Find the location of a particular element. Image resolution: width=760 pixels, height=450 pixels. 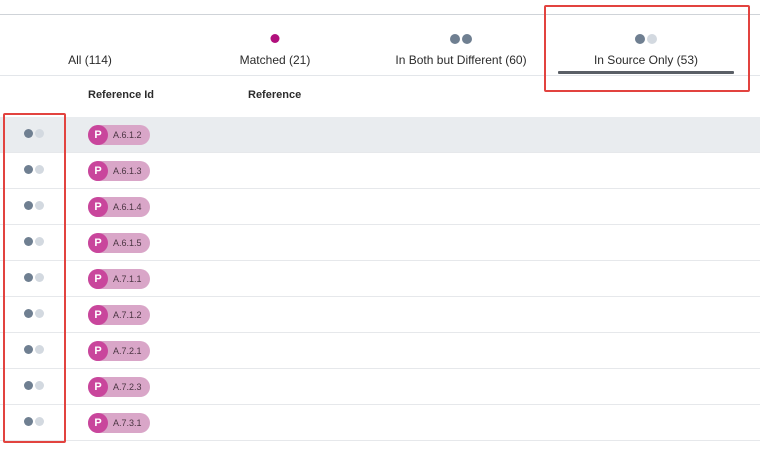

reference-id-chip: P A.7.3.1 is located at coordinates (119, 423).